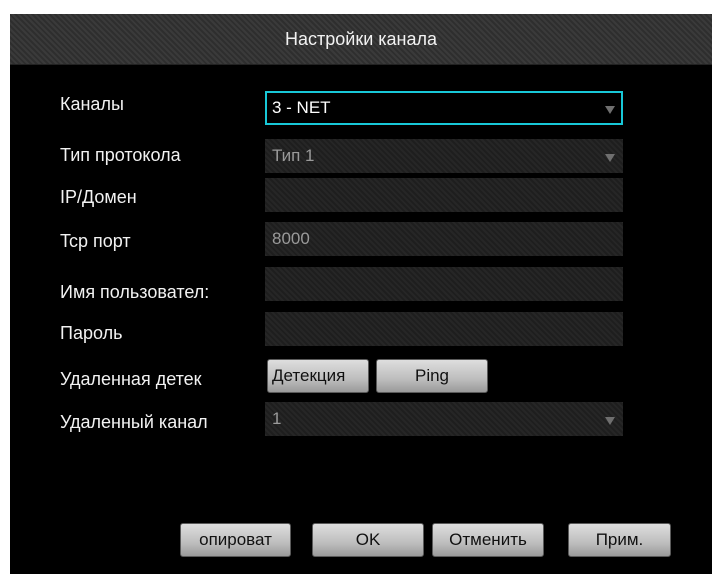  What do you see at coordinates (131, 379) in the screenshot?
I see `remote-detect-label: Удаленная детек` at bounding box center [131, 379].